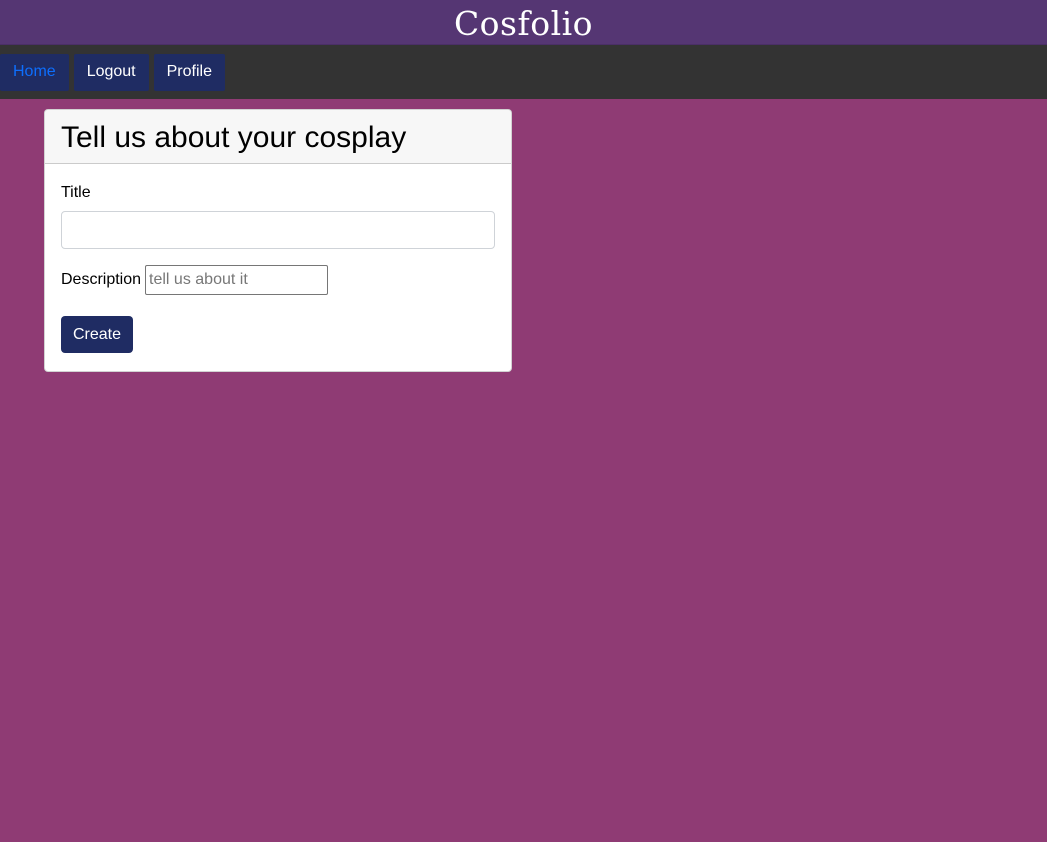 The width and height of the screenshot is (1047, 842). What do you see at coordinates (111, 72) in the screenshot?
I see `nav-logout-button: Logout` at bounding box center [111, 72].